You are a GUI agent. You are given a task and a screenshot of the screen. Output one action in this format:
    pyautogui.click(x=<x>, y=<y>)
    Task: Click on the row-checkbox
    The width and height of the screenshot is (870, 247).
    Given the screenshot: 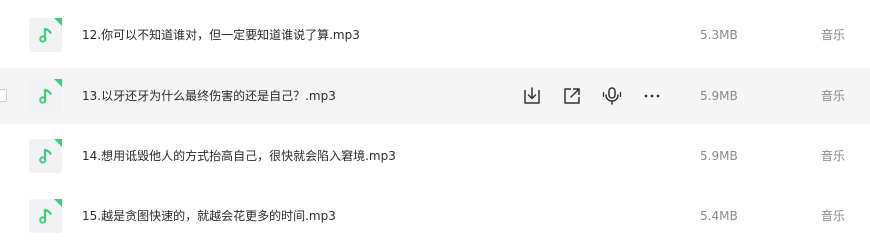 What is the action you would take?
    pyautogui.click(x=3, y=95)
    